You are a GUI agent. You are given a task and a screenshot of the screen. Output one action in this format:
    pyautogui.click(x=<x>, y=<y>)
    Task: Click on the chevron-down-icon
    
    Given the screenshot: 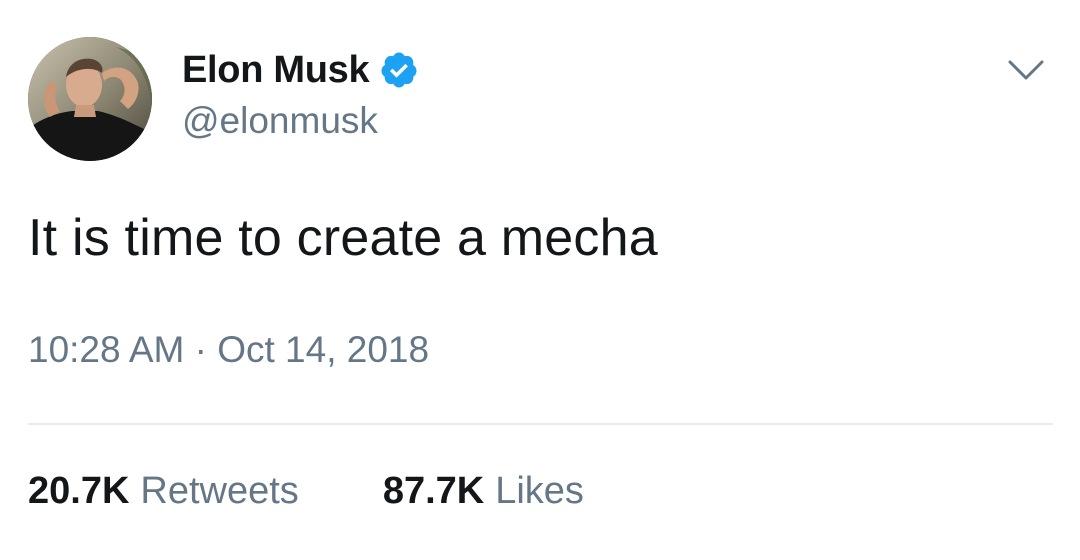 What is the action you would take?
    pyautogui.click(x=1026, y=70)
    